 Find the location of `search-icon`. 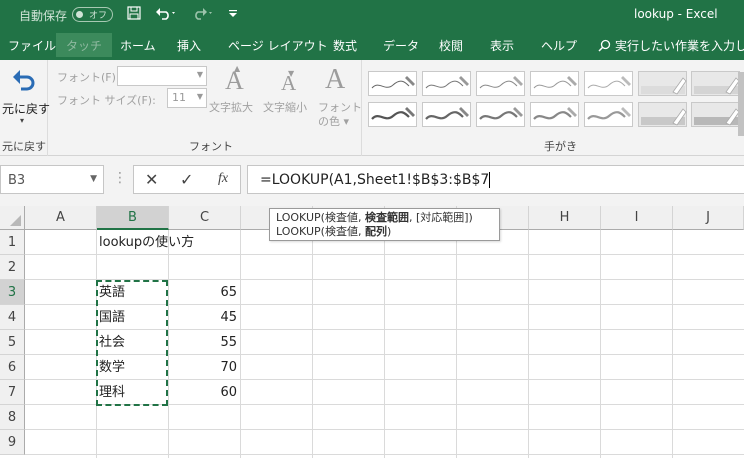

search-icon is located at coordinates (604, 45).